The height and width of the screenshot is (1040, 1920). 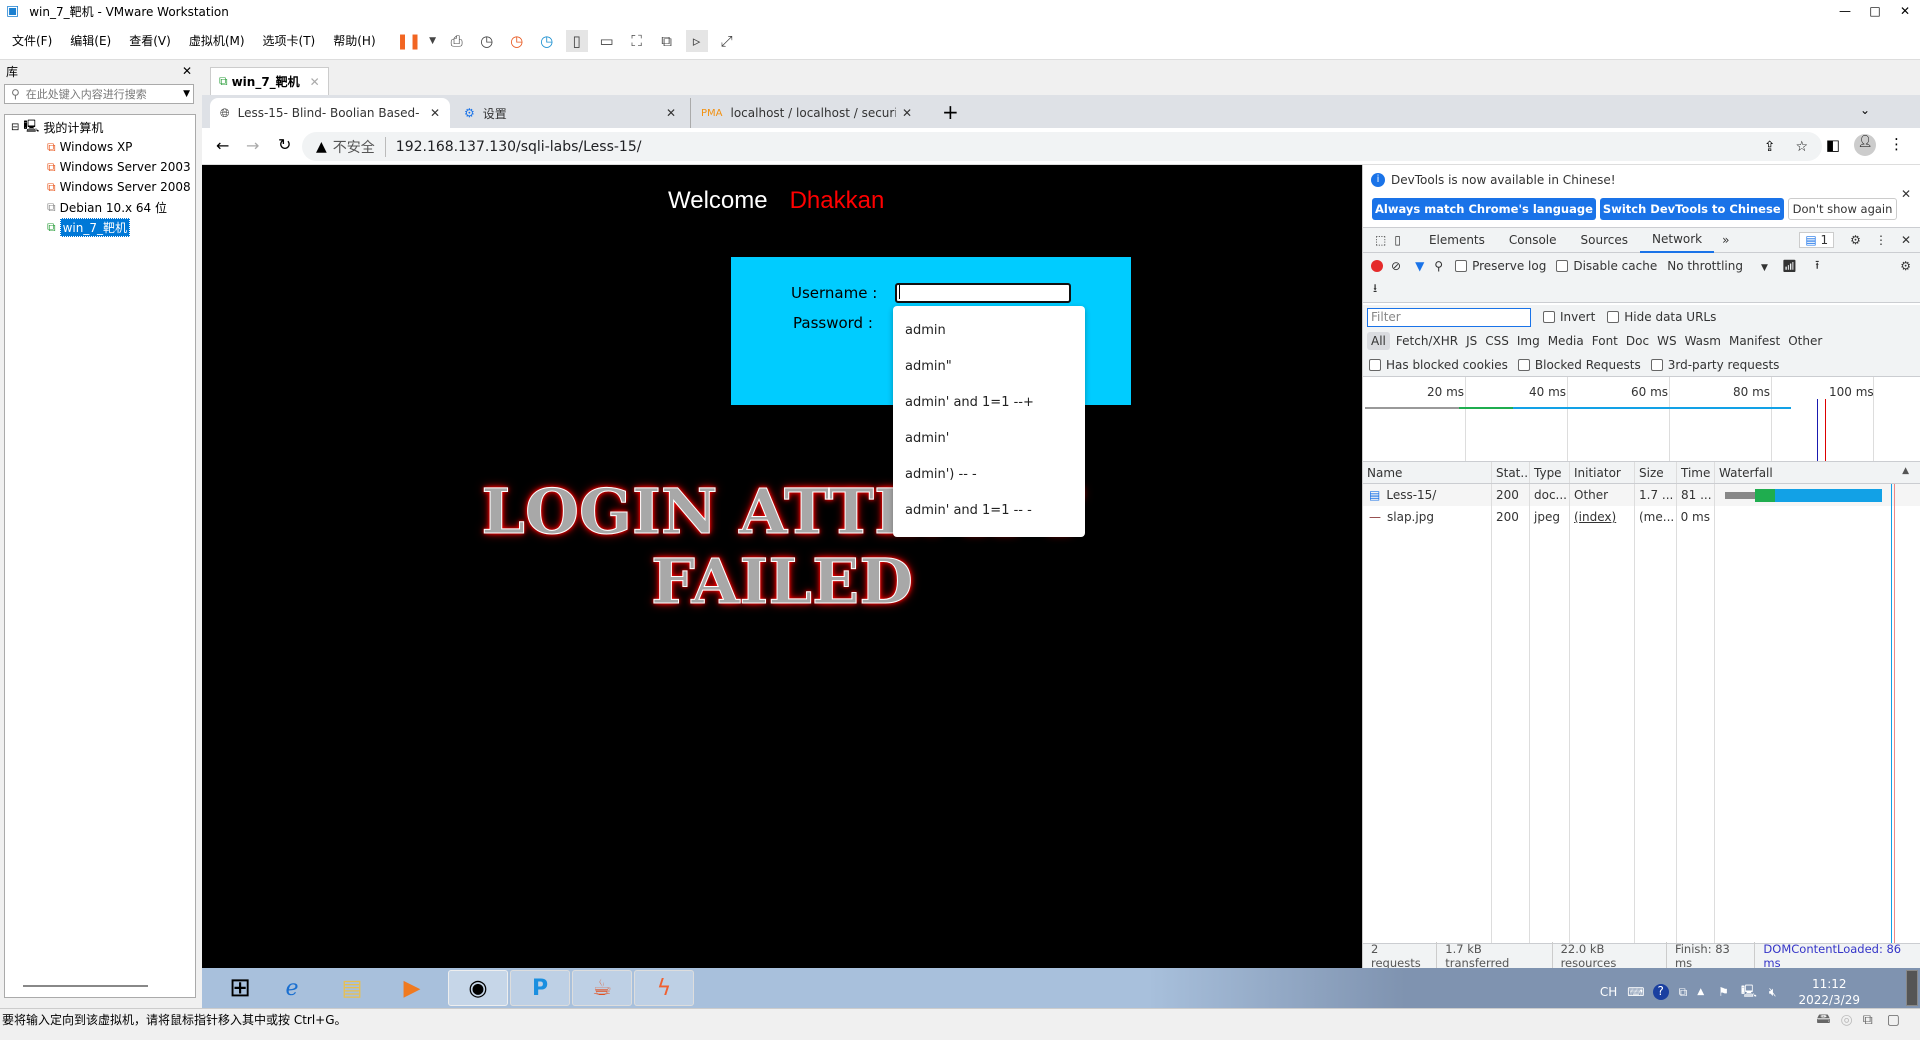 I want to click on type-doc: Doc, so click(x=1637, y=341).